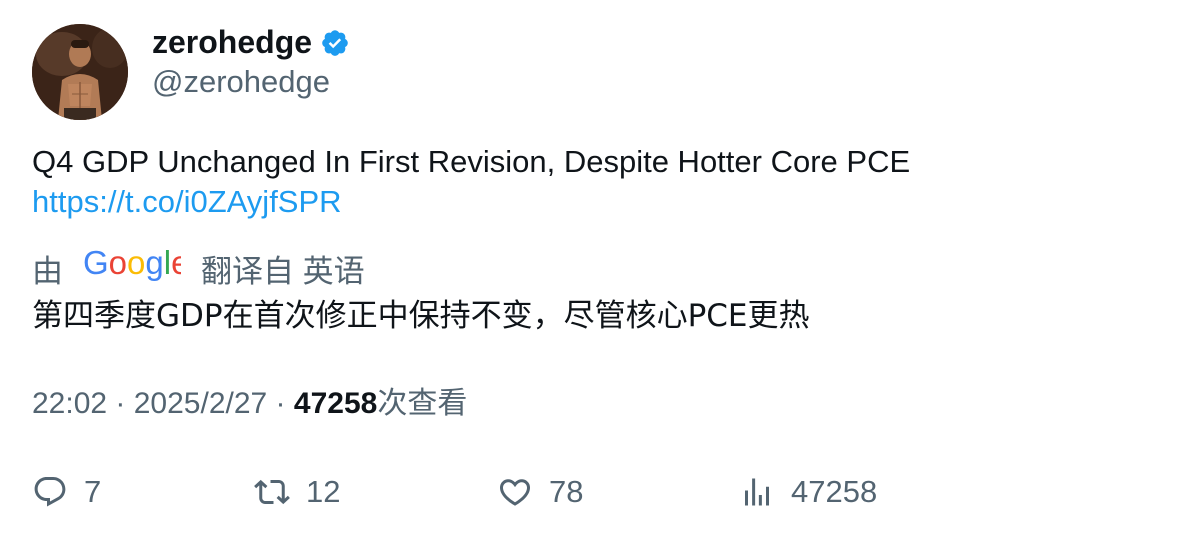  I want to click on view-count-label: 次查看, so click(422, 403).